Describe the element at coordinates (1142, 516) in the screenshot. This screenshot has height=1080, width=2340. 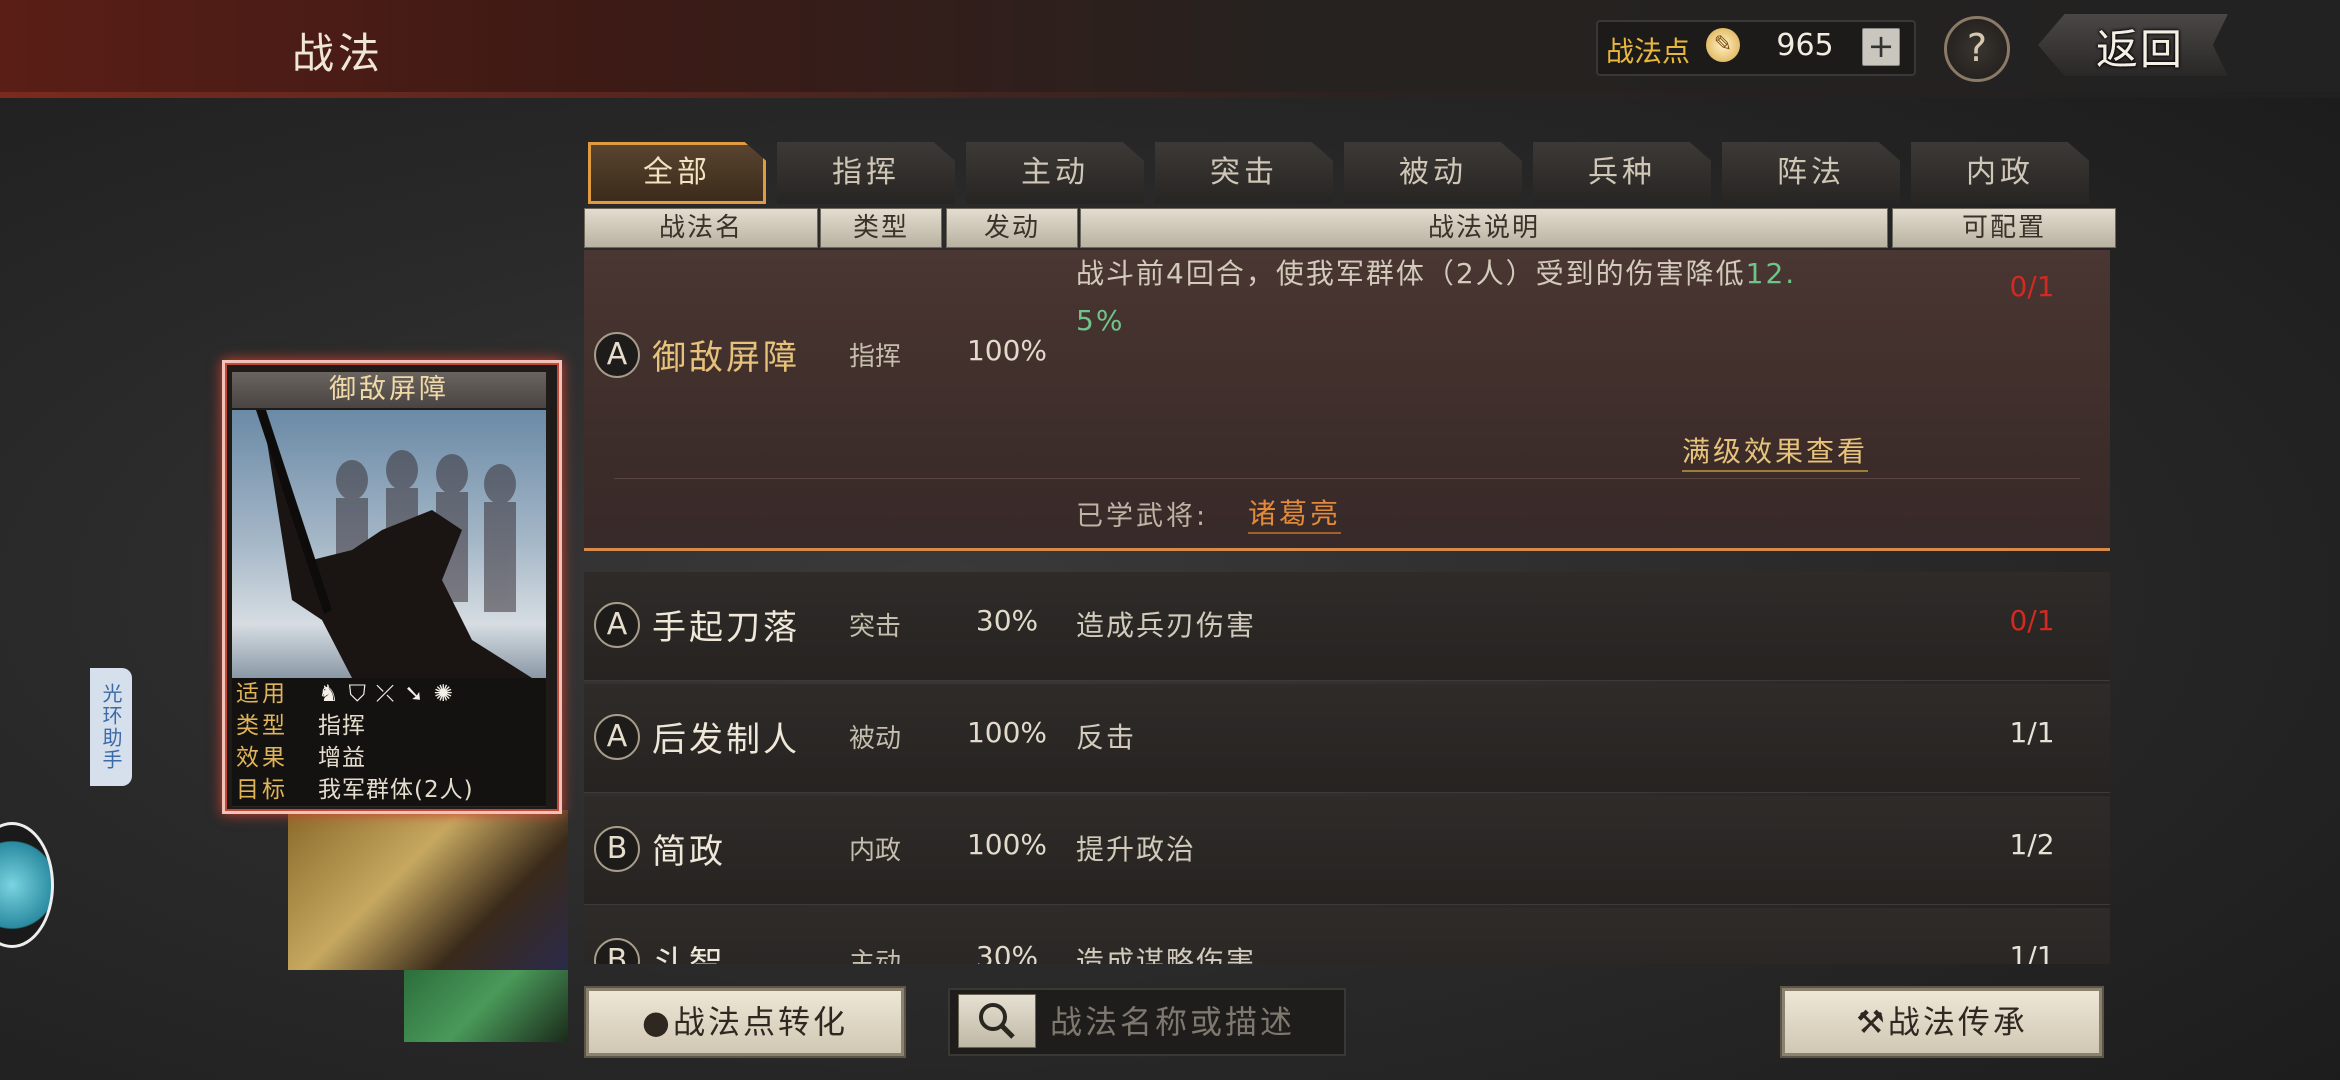
I see `learned-generals-label: 已学武将:` at that location.